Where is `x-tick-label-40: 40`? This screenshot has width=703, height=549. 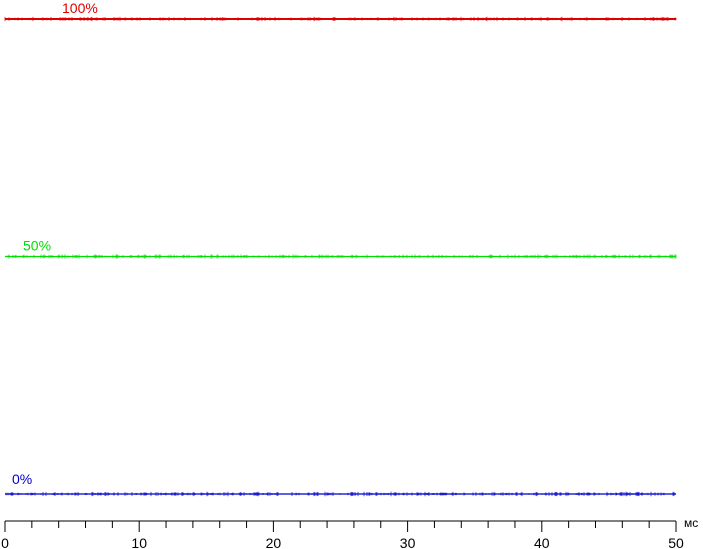 x-tick-label-40: 40 is located at coordinates (542, 542).